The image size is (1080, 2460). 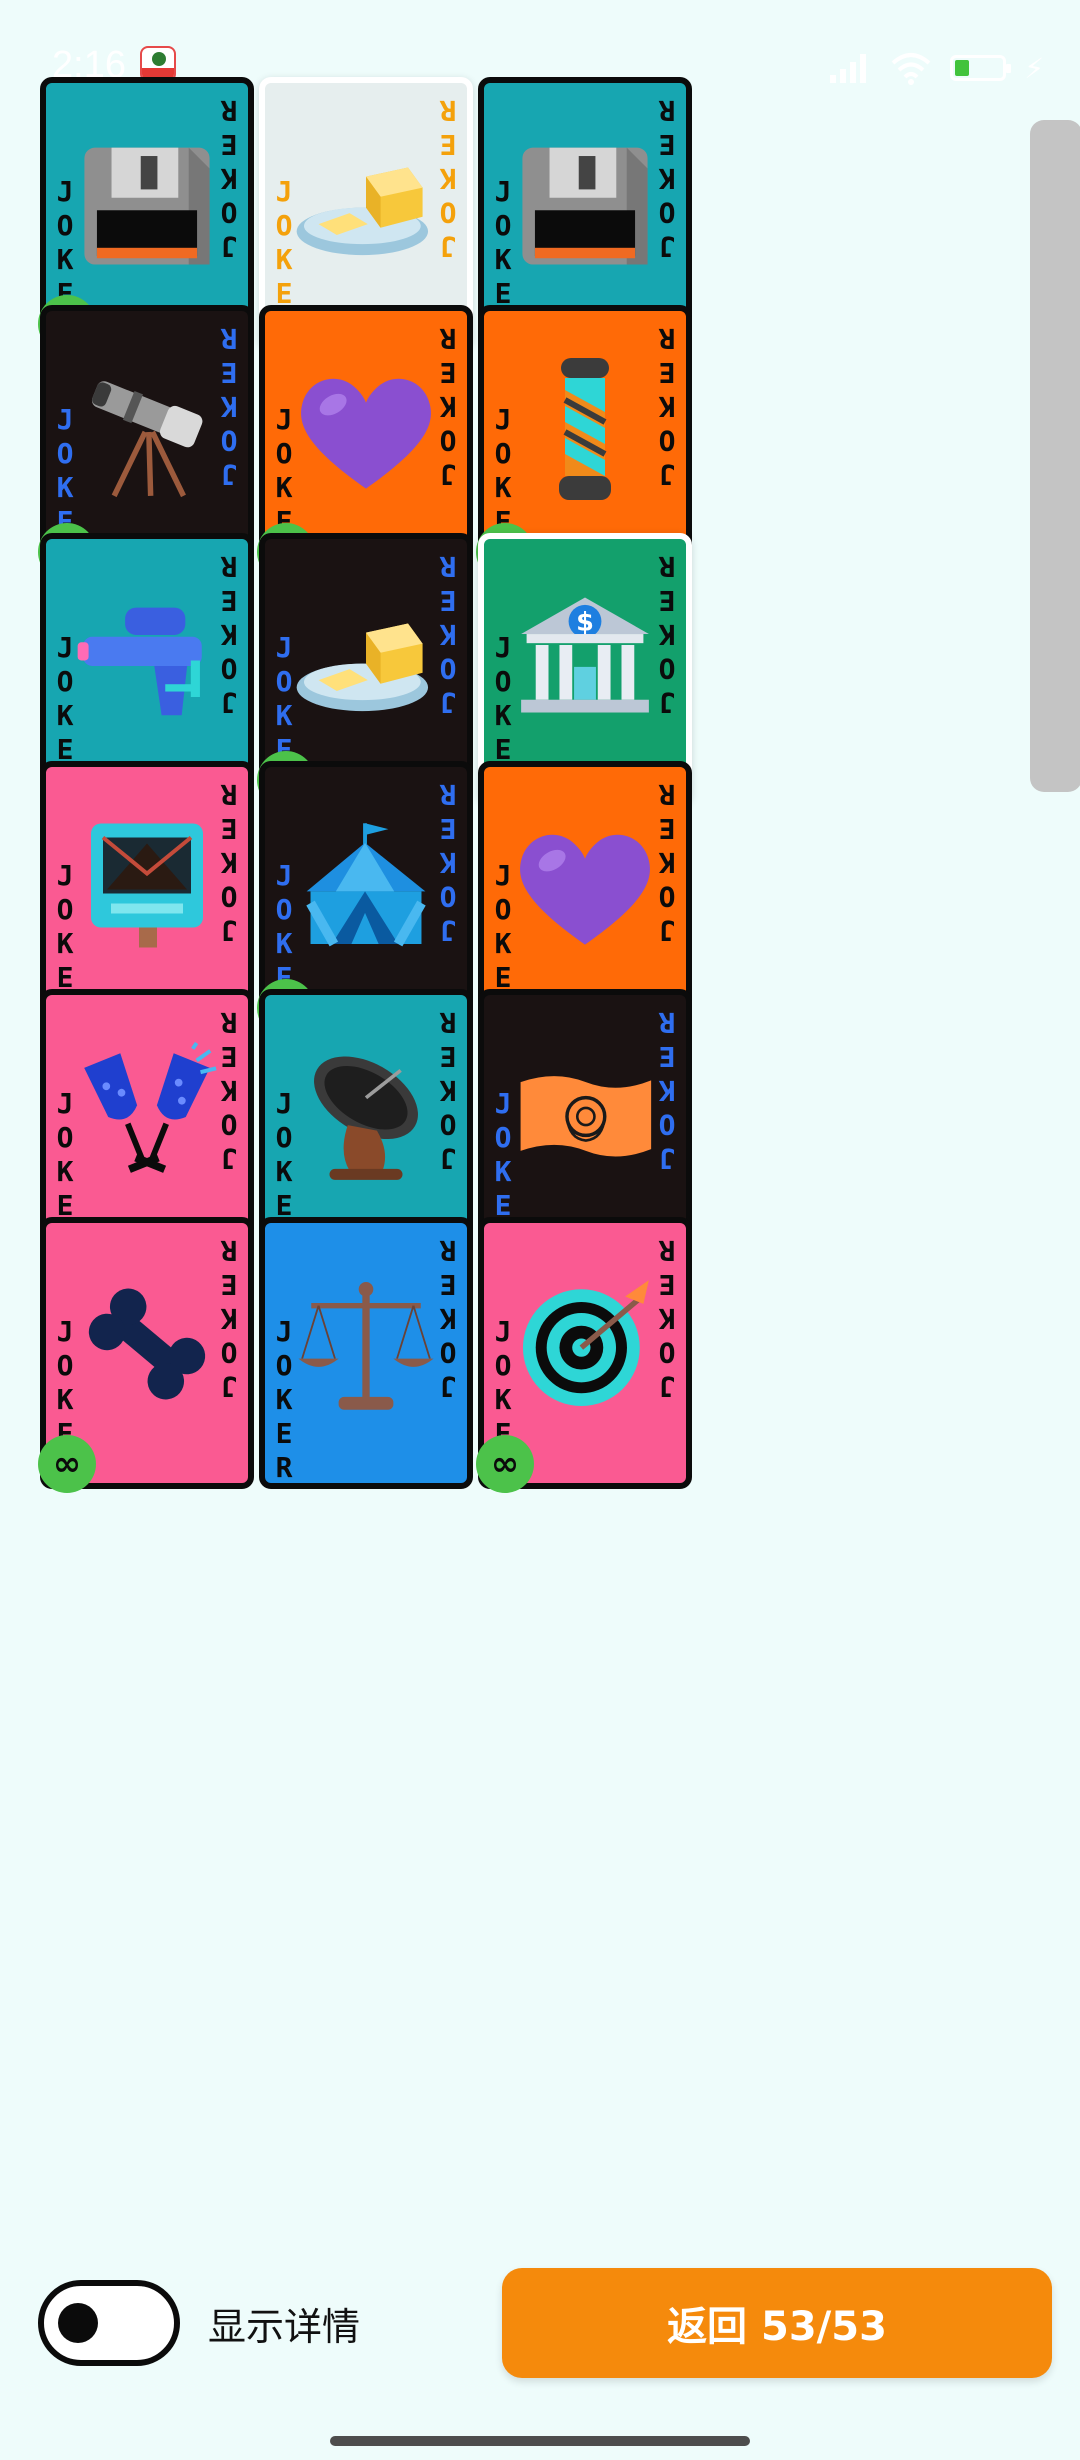 What do you see at coordinates (585, 432) in the screenshot?
I see `barber-pole-icon` at bounding box center [585, 432].